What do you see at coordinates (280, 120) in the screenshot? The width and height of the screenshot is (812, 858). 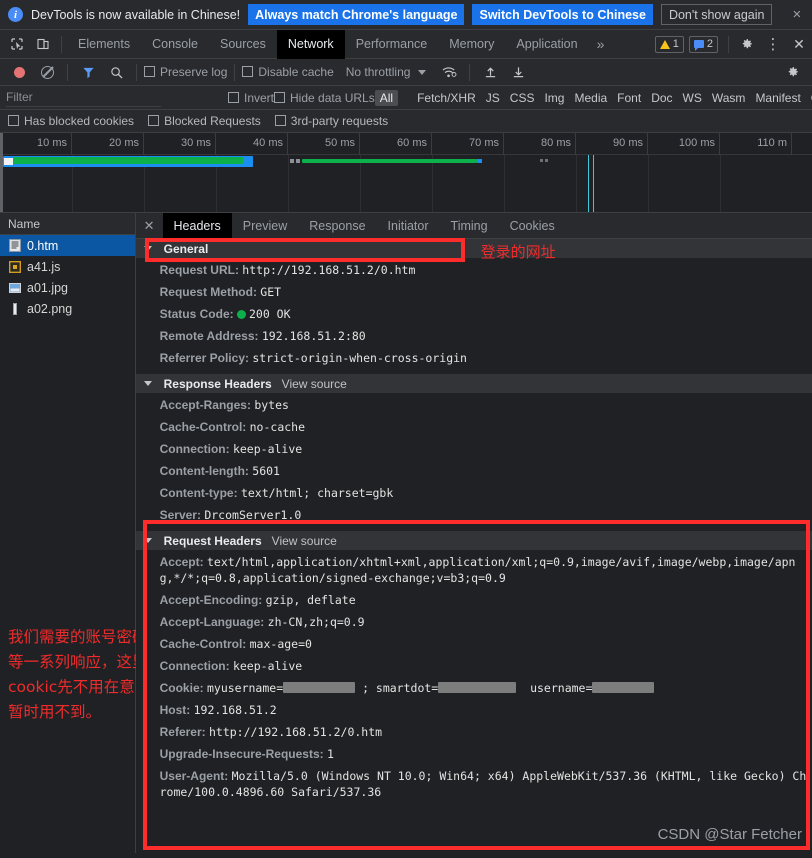 I see `third-party-box` at bounding box center [280, 120].